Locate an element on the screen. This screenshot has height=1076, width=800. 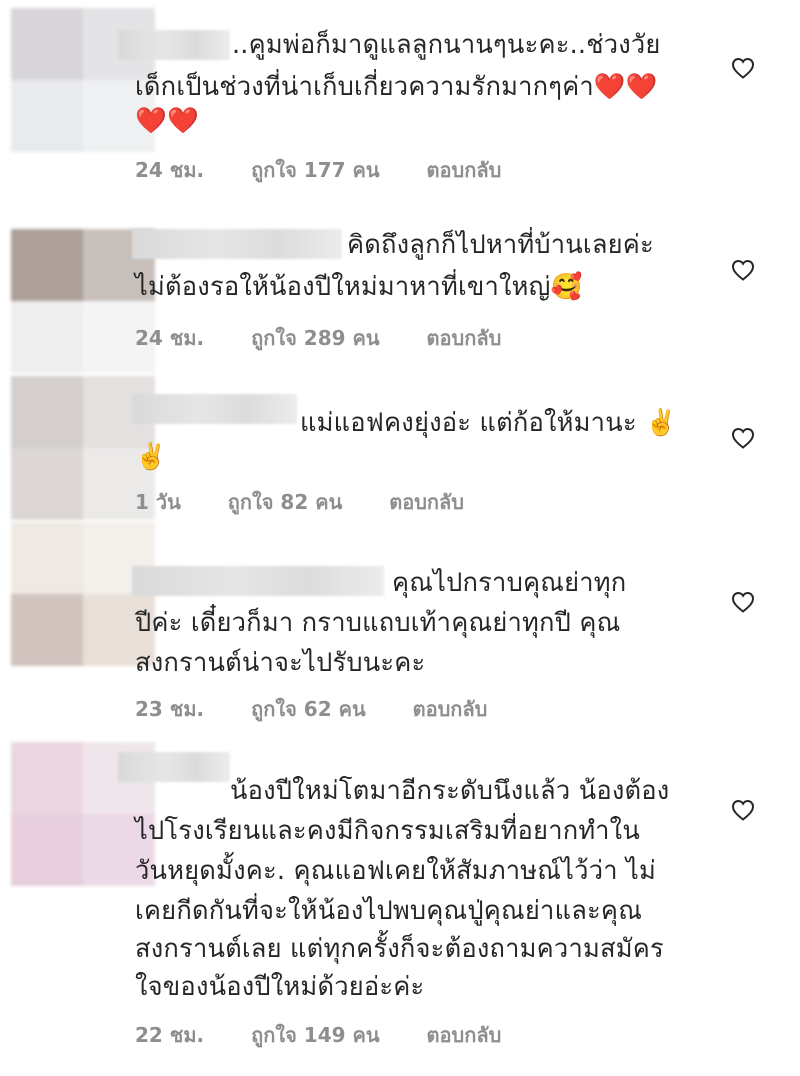
comment-time: 1 วัน is located at coordinates (158, 502).